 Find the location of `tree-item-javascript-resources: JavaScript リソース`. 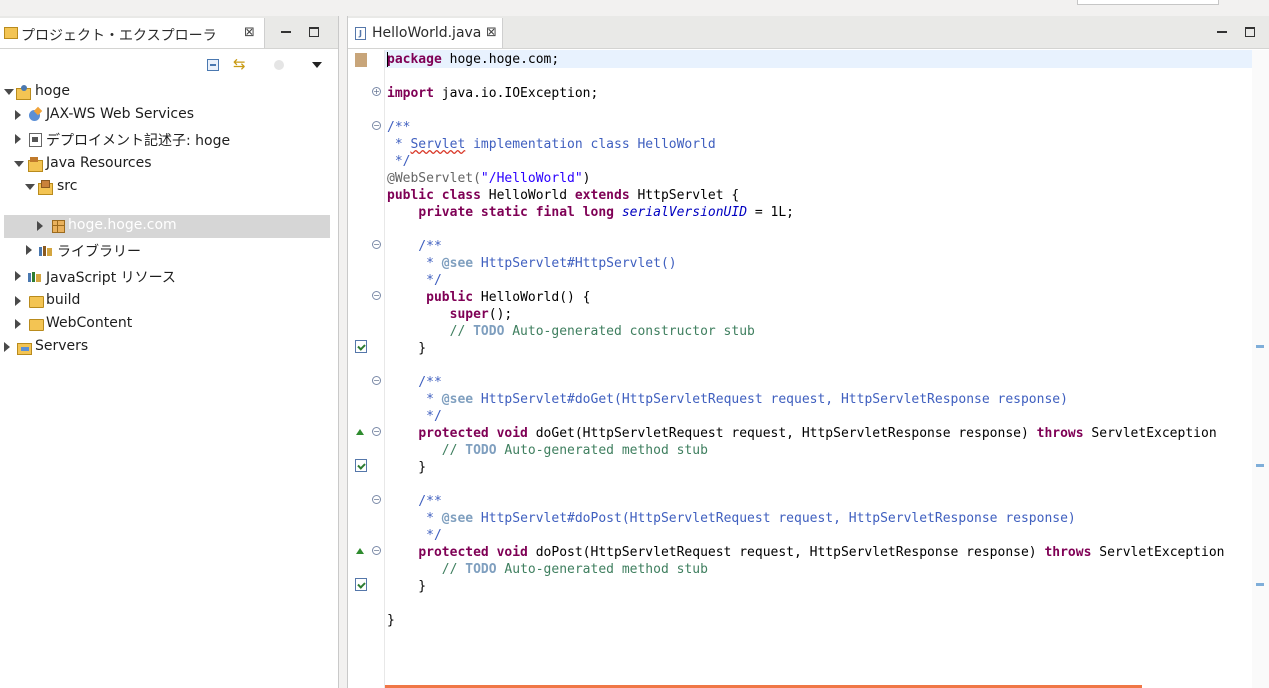

tree-item-javascript-resources: JavaScript リソース is located at coordinates (169, 277).